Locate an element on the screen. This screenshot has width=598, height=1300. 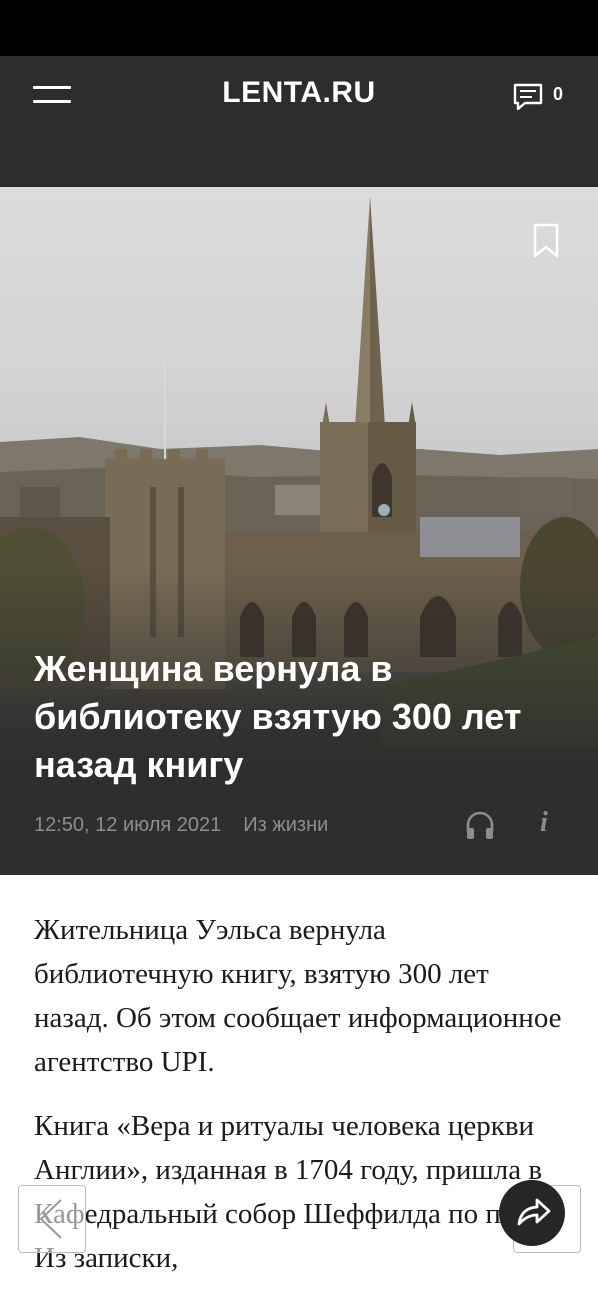
share-button is located at coordinates (532, 1213).